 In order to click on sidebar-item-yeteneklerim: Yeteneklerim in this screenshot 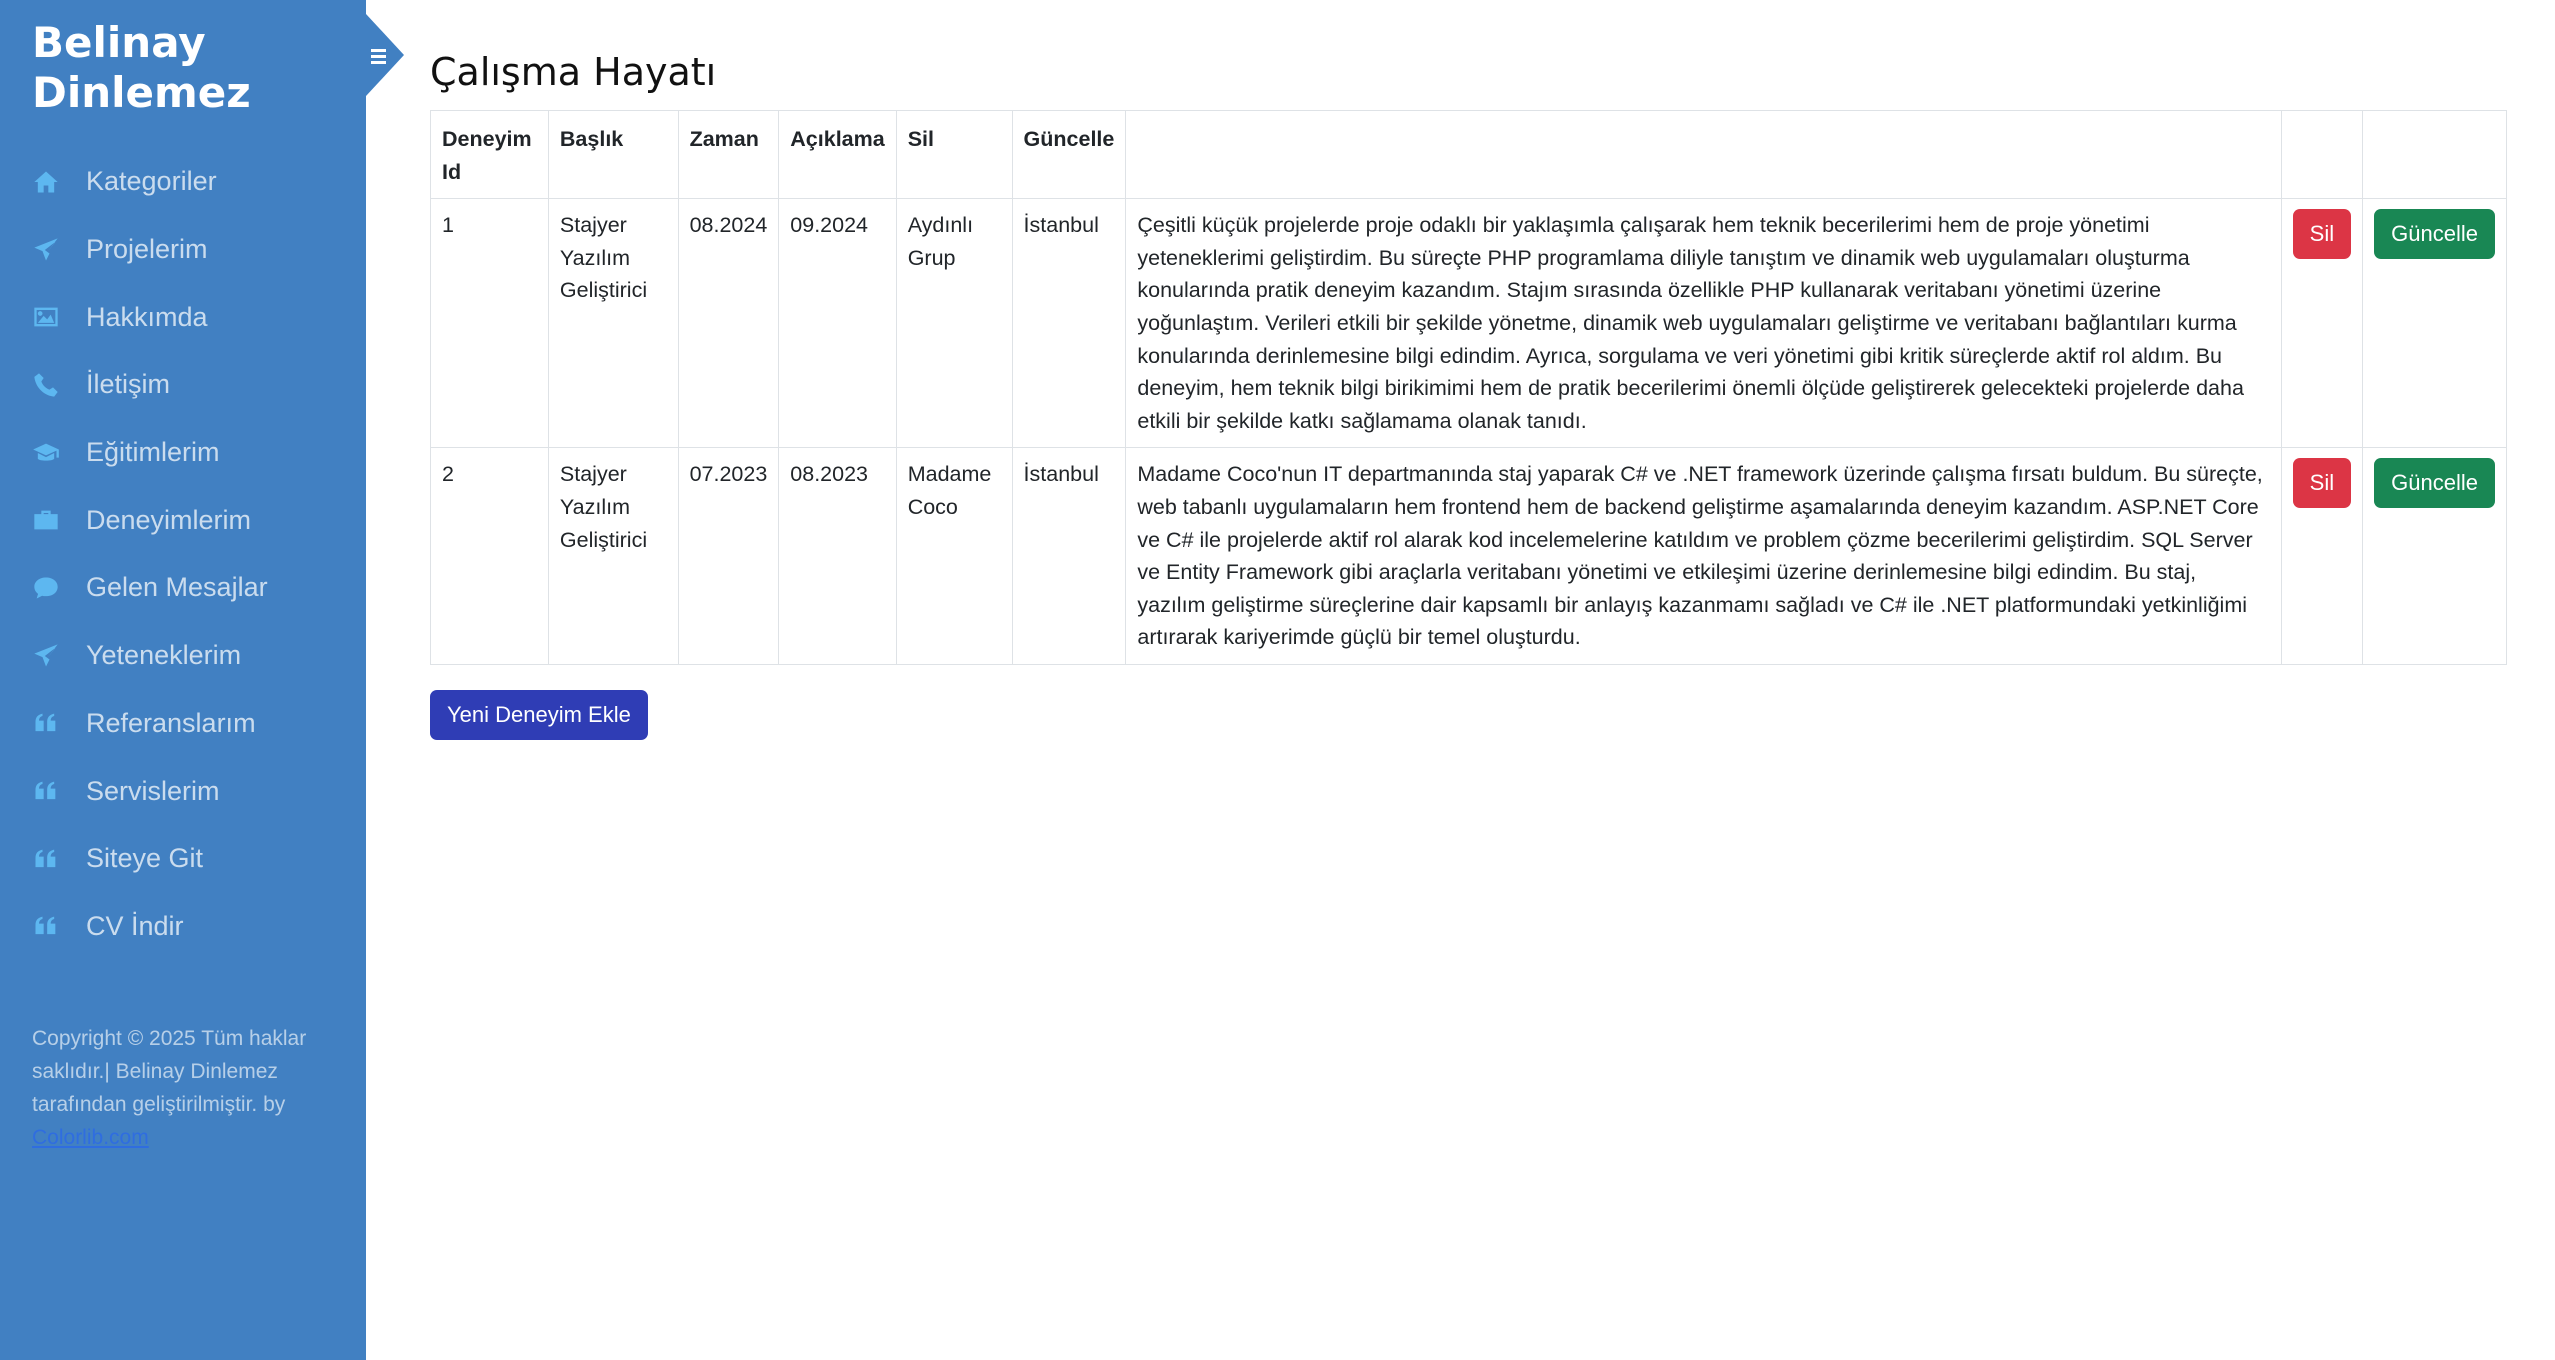, I will do `click(183, 656)`.